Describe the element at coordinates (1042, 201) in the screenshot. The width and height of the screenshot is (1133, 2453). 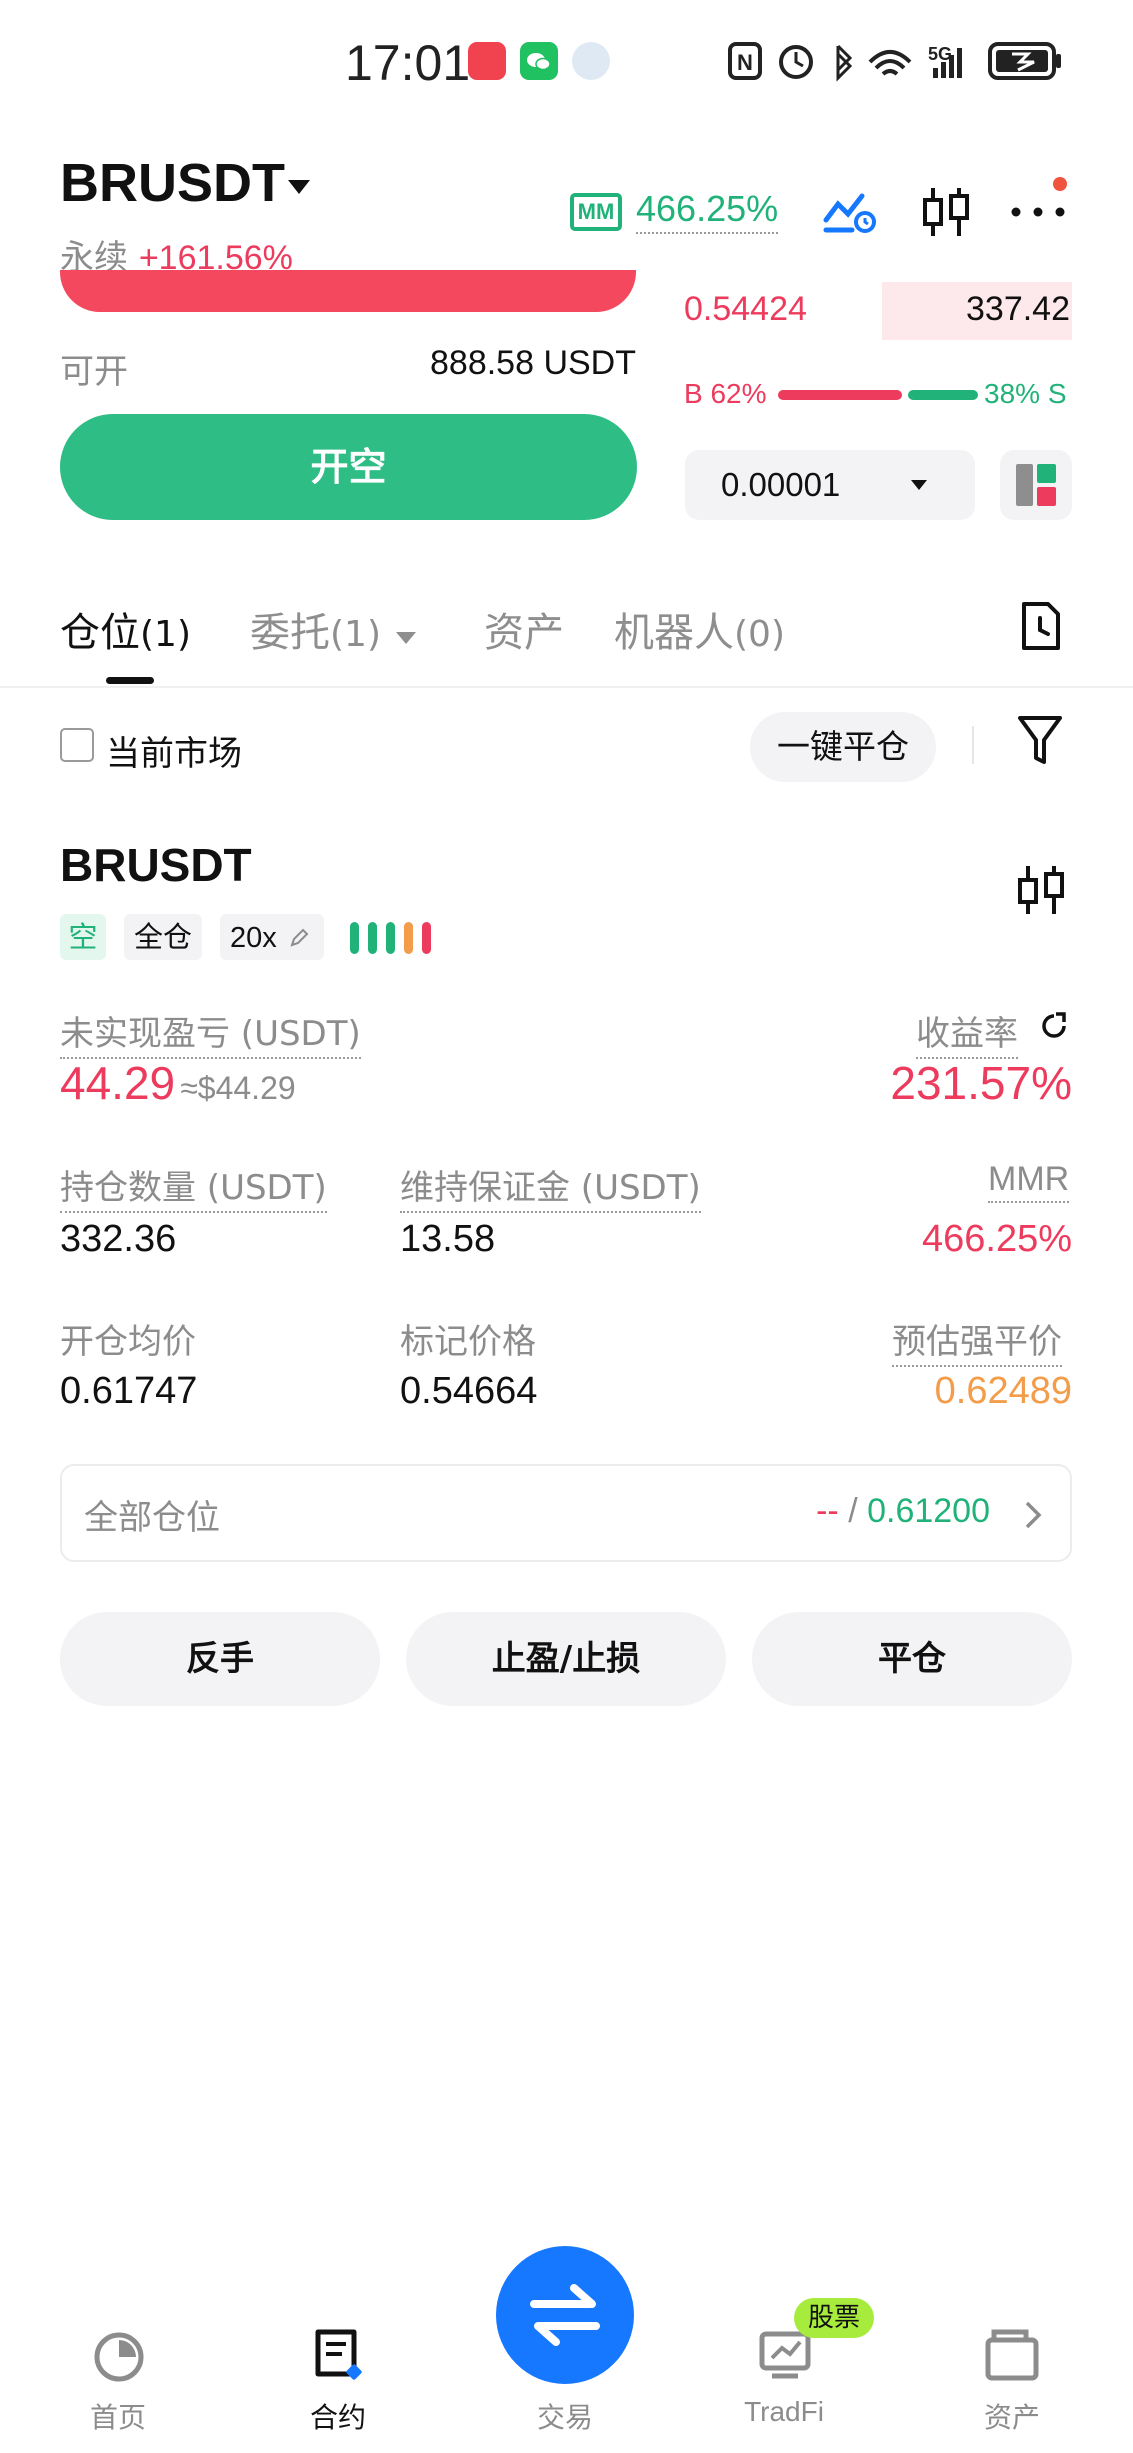
I see `more-menu-icon` at that location.